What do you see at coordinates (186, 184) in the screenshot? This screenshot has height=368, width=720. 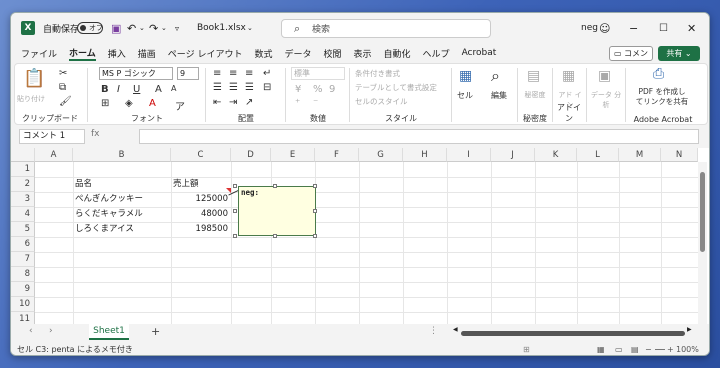 I see `cell-c2: 売上額` at bounding box center [186, 184].